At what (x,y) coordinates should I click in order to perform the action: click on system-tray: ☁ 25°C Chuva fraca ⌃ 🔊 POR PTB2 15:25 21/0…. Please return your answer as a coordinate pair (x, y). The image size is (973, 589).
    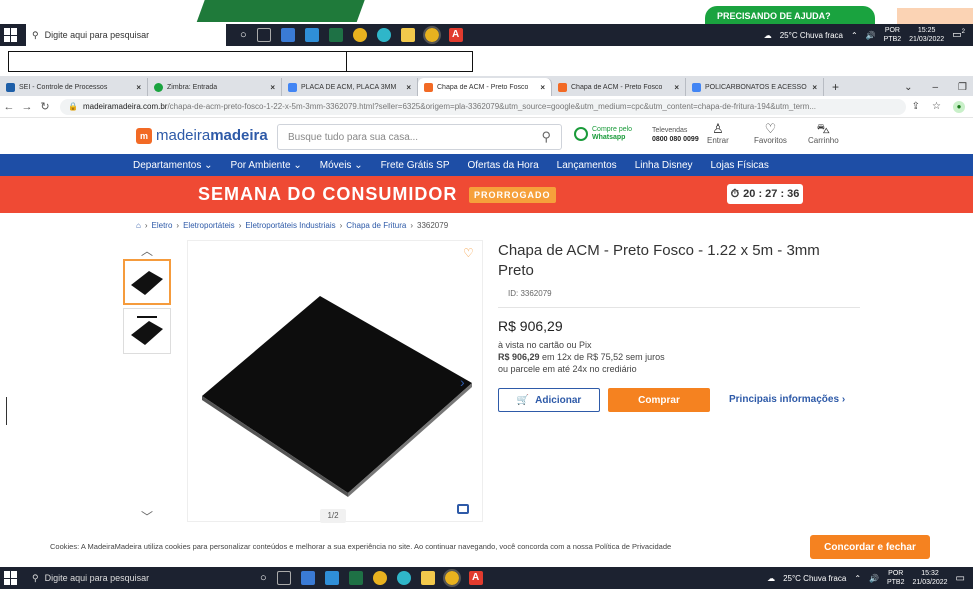
    Looking at the image, I should click on (864, 35).